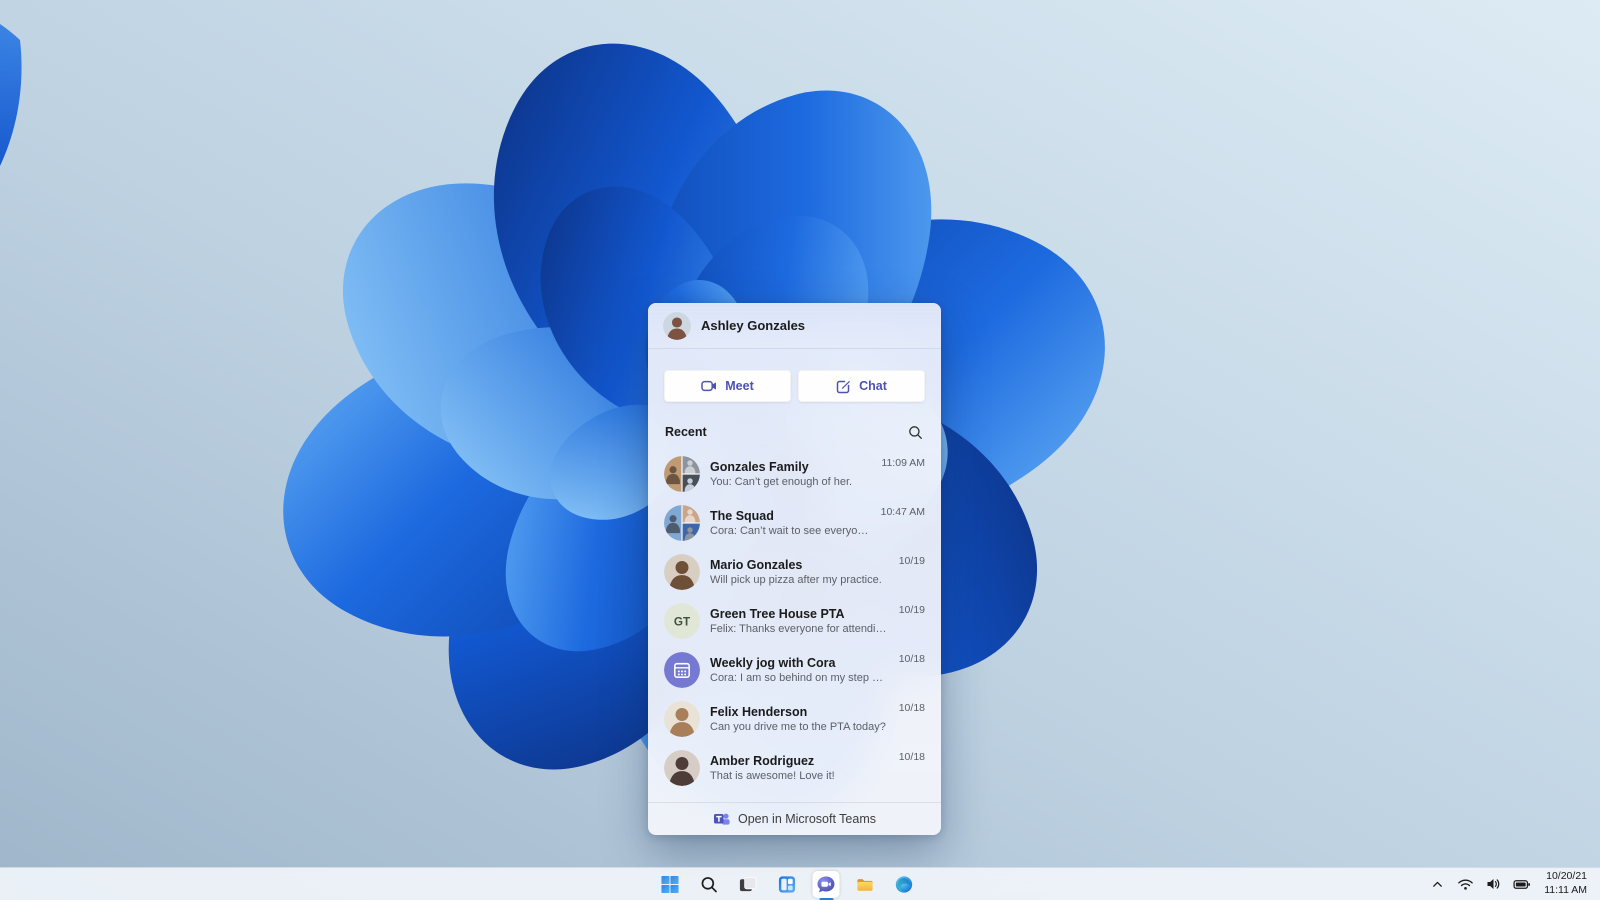 Image resolution: width=1600 pixels, height=900 pixels. I want to click on battery-tray-button, so click(1521, 884).